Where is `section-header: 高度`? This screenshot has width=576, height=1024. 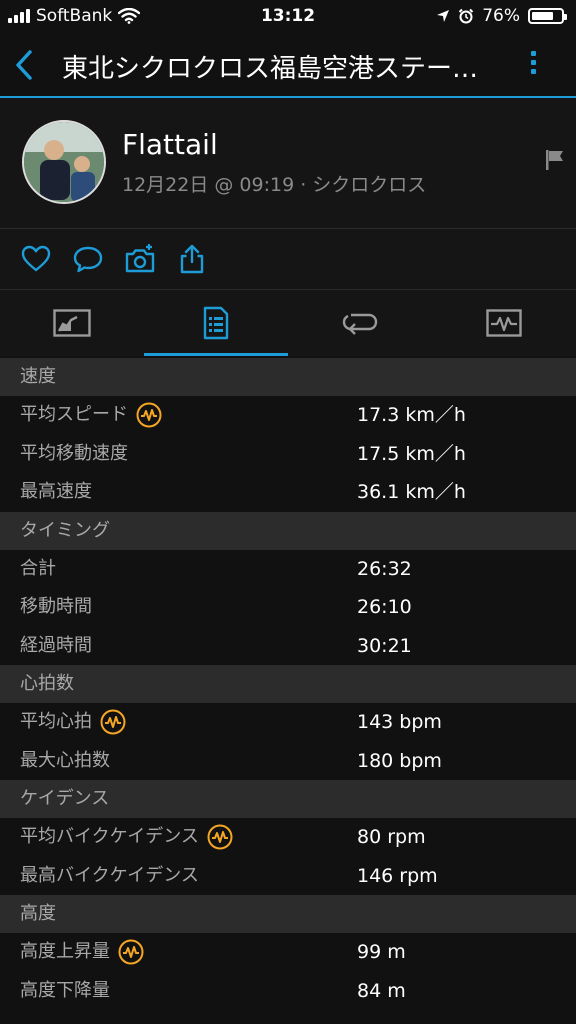 section-header: 高度 is located at coordinates (288, 914).